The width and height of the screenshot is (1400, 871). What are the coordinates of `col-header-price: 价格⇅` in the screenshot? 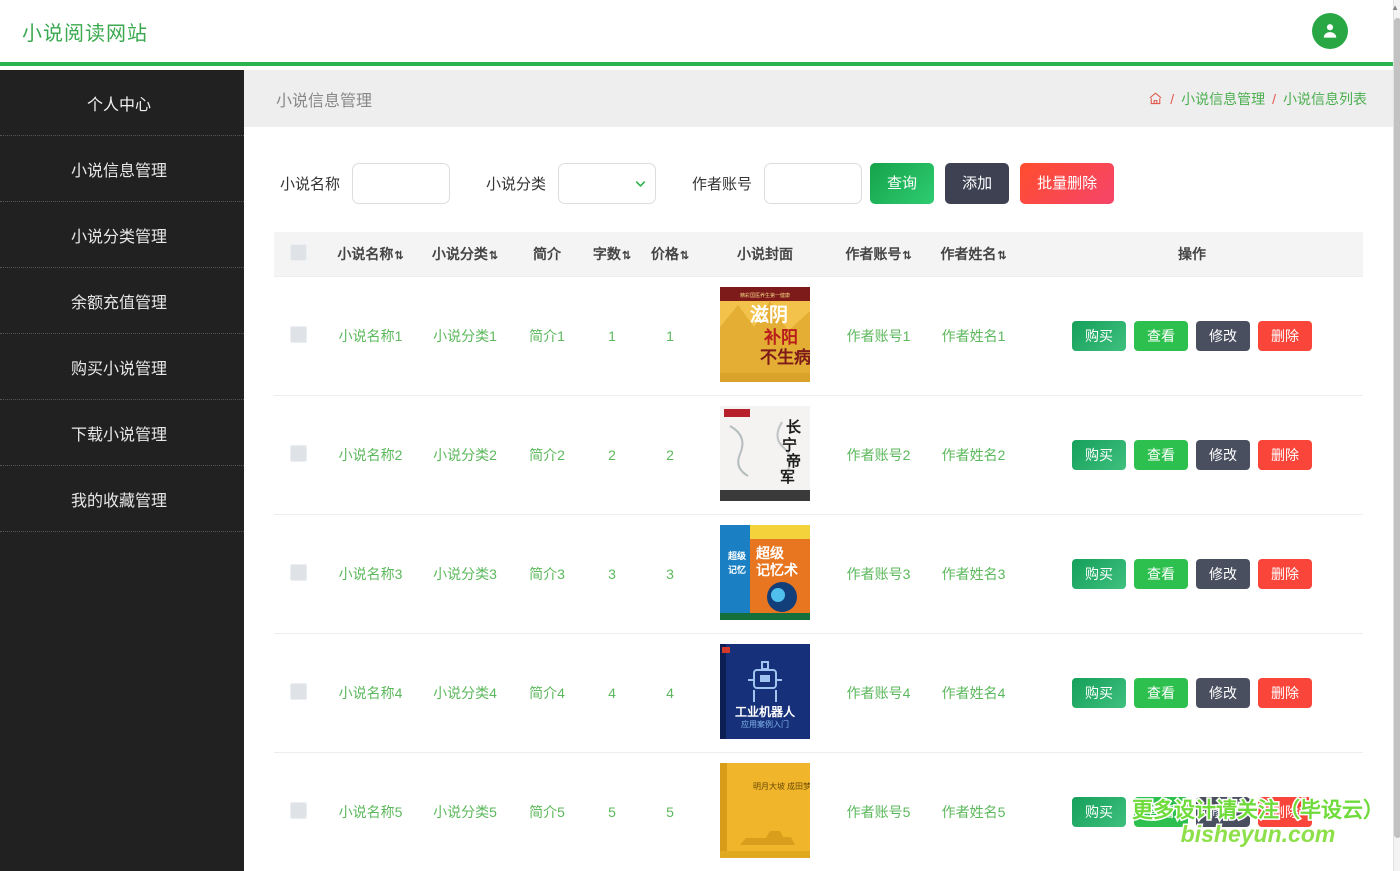 It's located at (670, 254).